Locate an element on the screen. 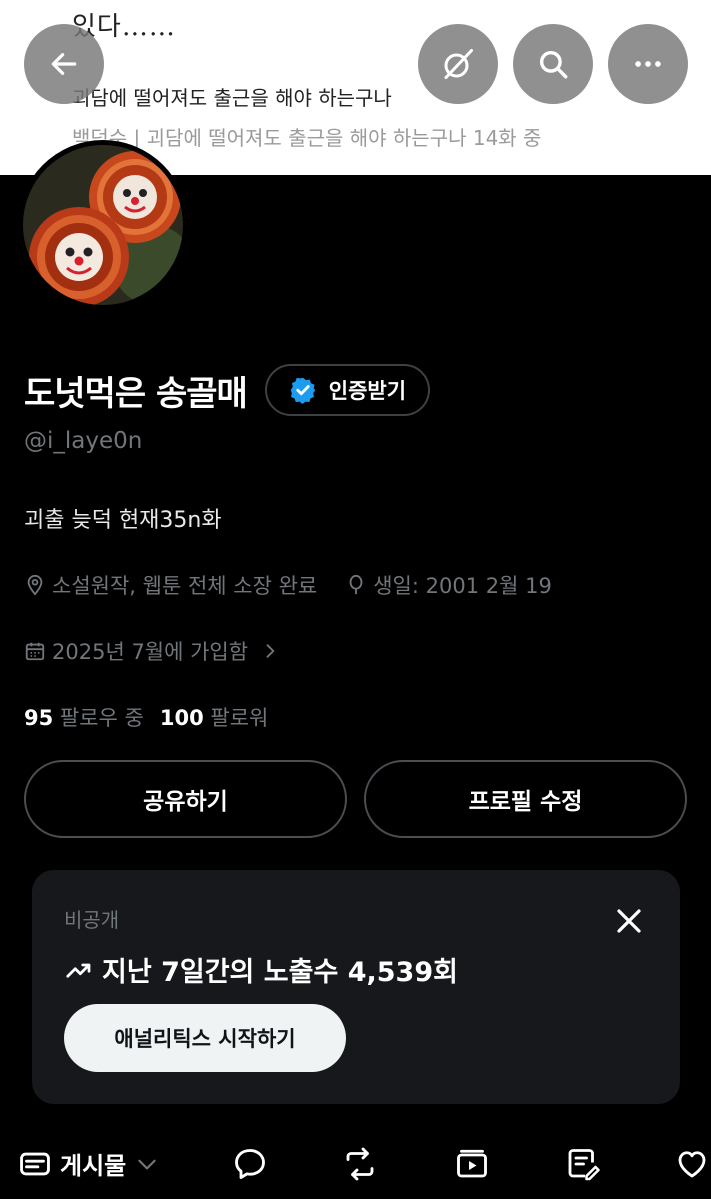  follow-counts: 95 팔로우 중 100 팔로워 is located at coordinates (146, 717).